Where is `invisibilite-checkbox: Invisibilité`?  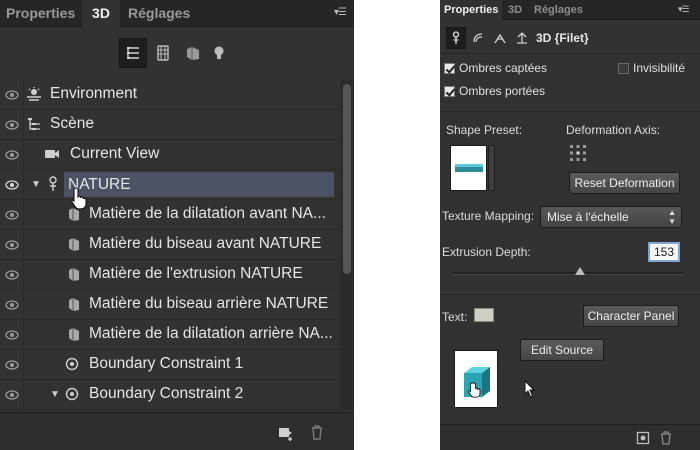
invisibilite-checkbox: Invisibilité is located at coordinates (651, 68).